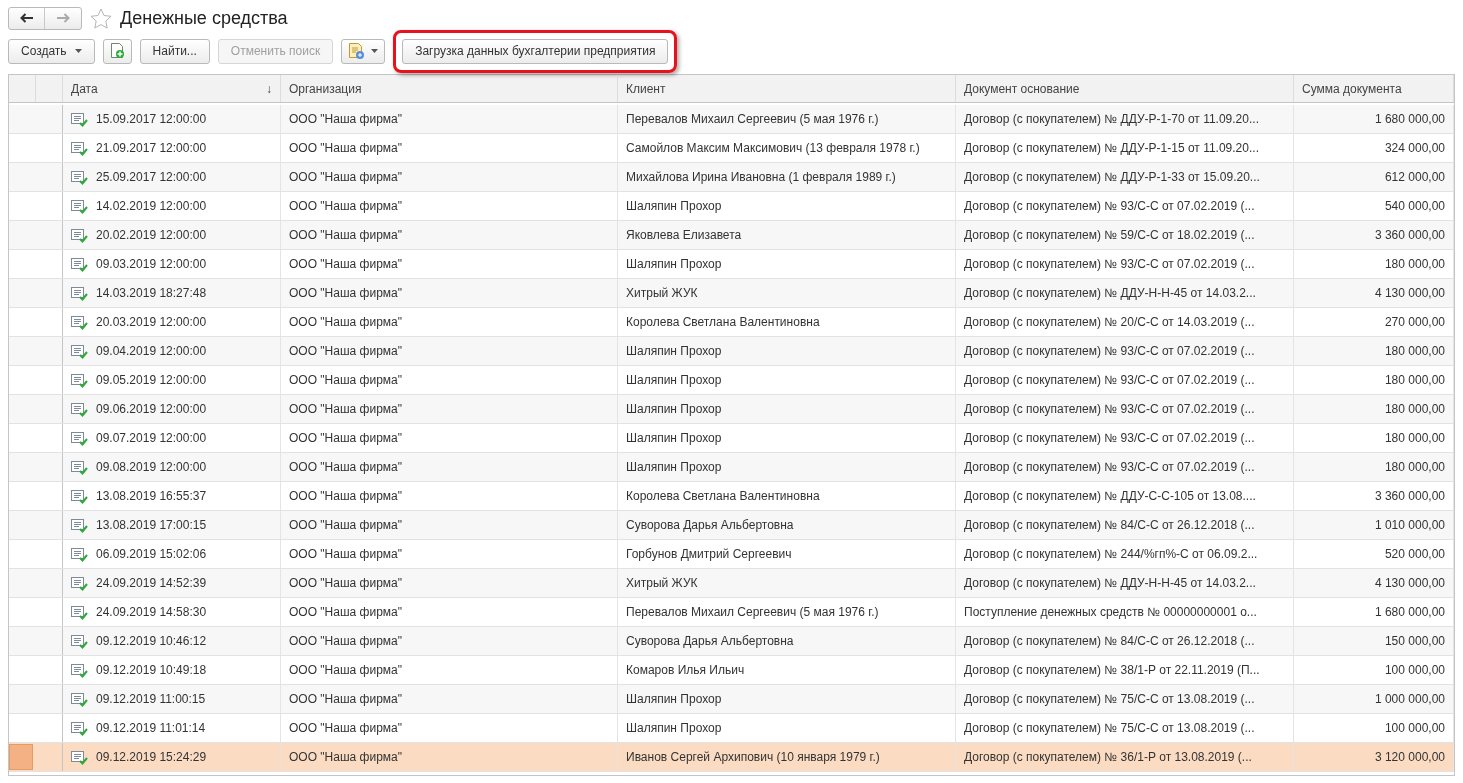  I want to click on table-cell-text: 20.03.2019 12:00:00, so click(151, 322).